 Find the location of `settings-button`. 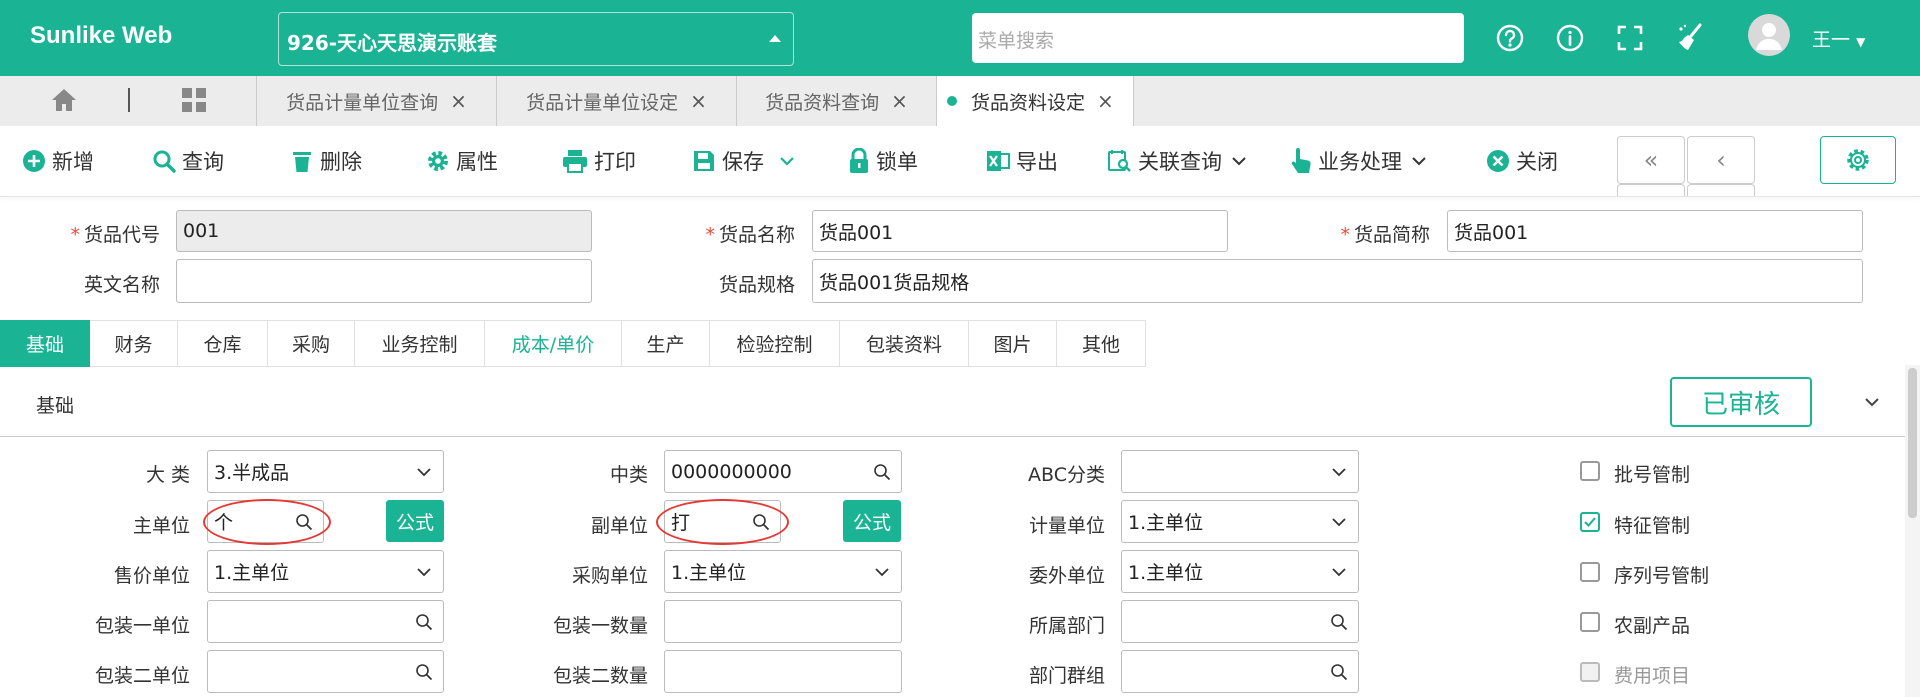

settings-button is located at coordinates (1858, 160).